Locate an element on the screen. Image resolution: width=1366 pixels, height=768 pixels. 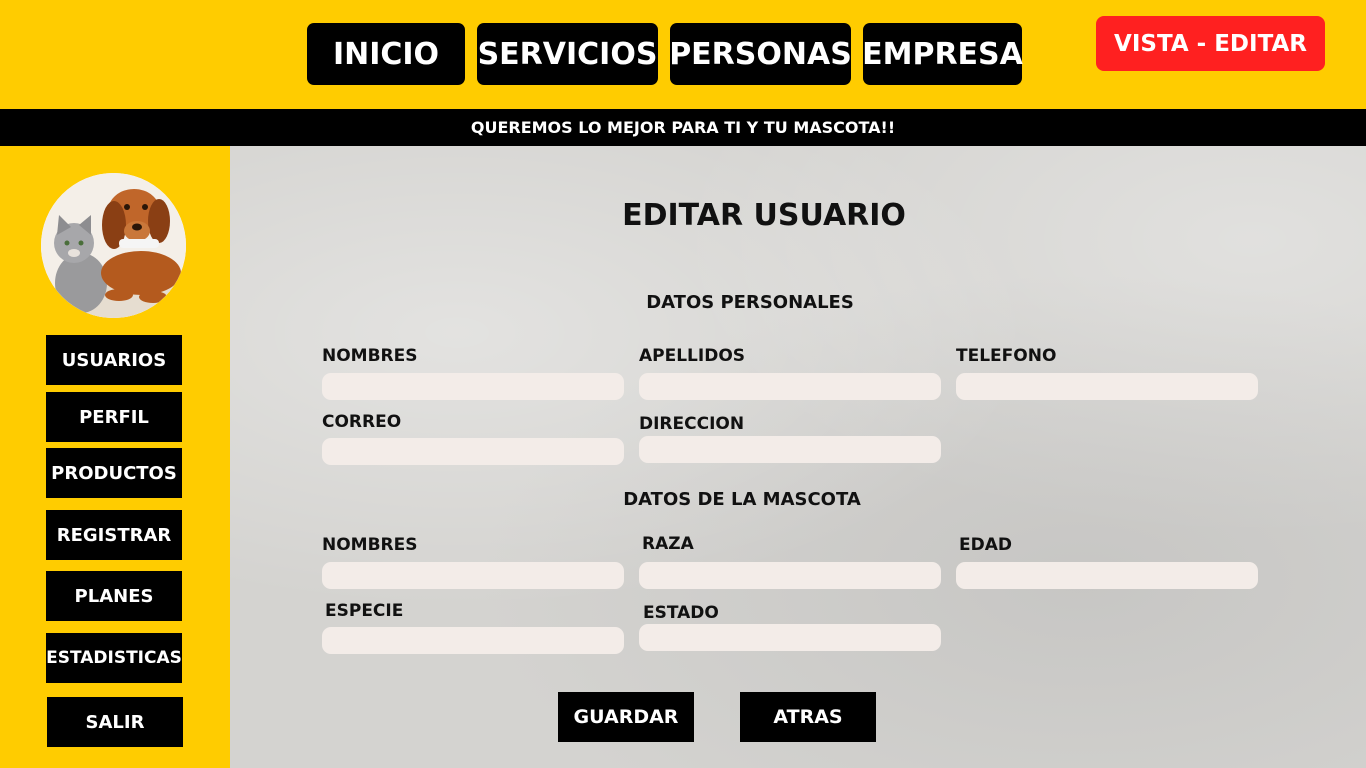
pet-data-heading: DATOS DE LA MASCOTA is located at coordinates (742, 499).